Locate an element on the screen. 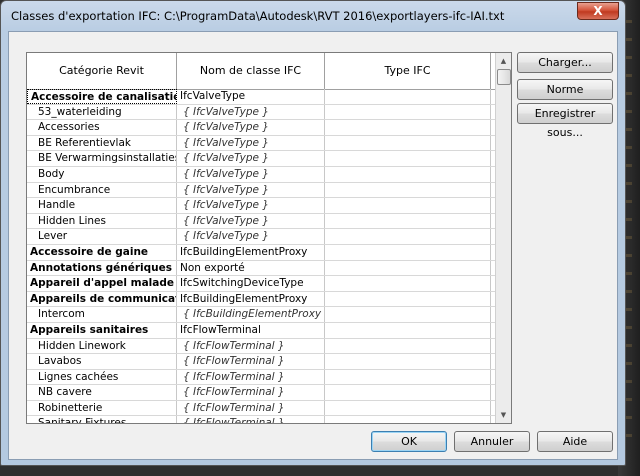 The height and width of the screenshot is (476, 640). category-cell: Accessories is located at coordinates (102, 127).